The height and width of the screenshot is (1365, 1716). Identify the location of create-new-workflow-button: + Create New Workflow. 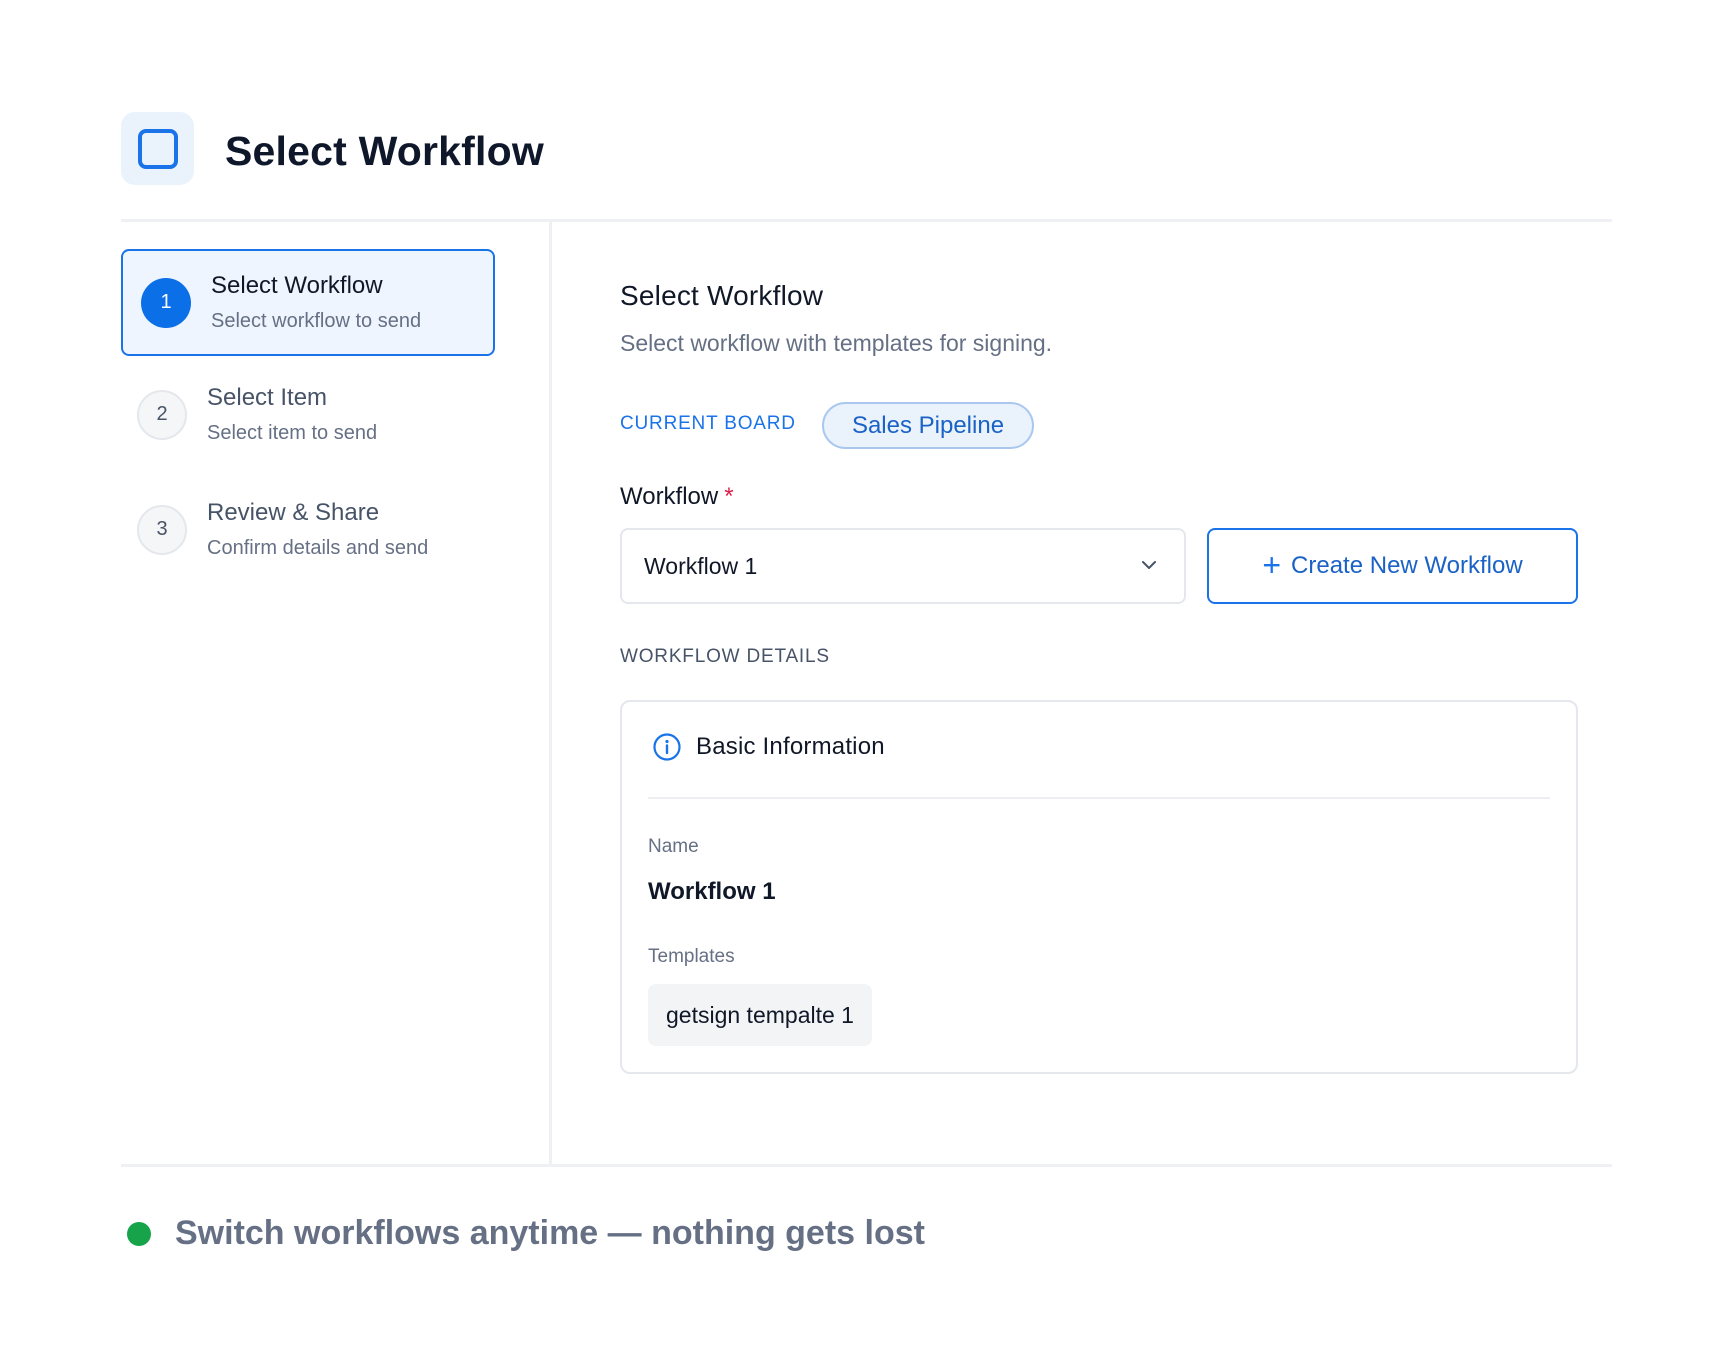
(1392, 566).